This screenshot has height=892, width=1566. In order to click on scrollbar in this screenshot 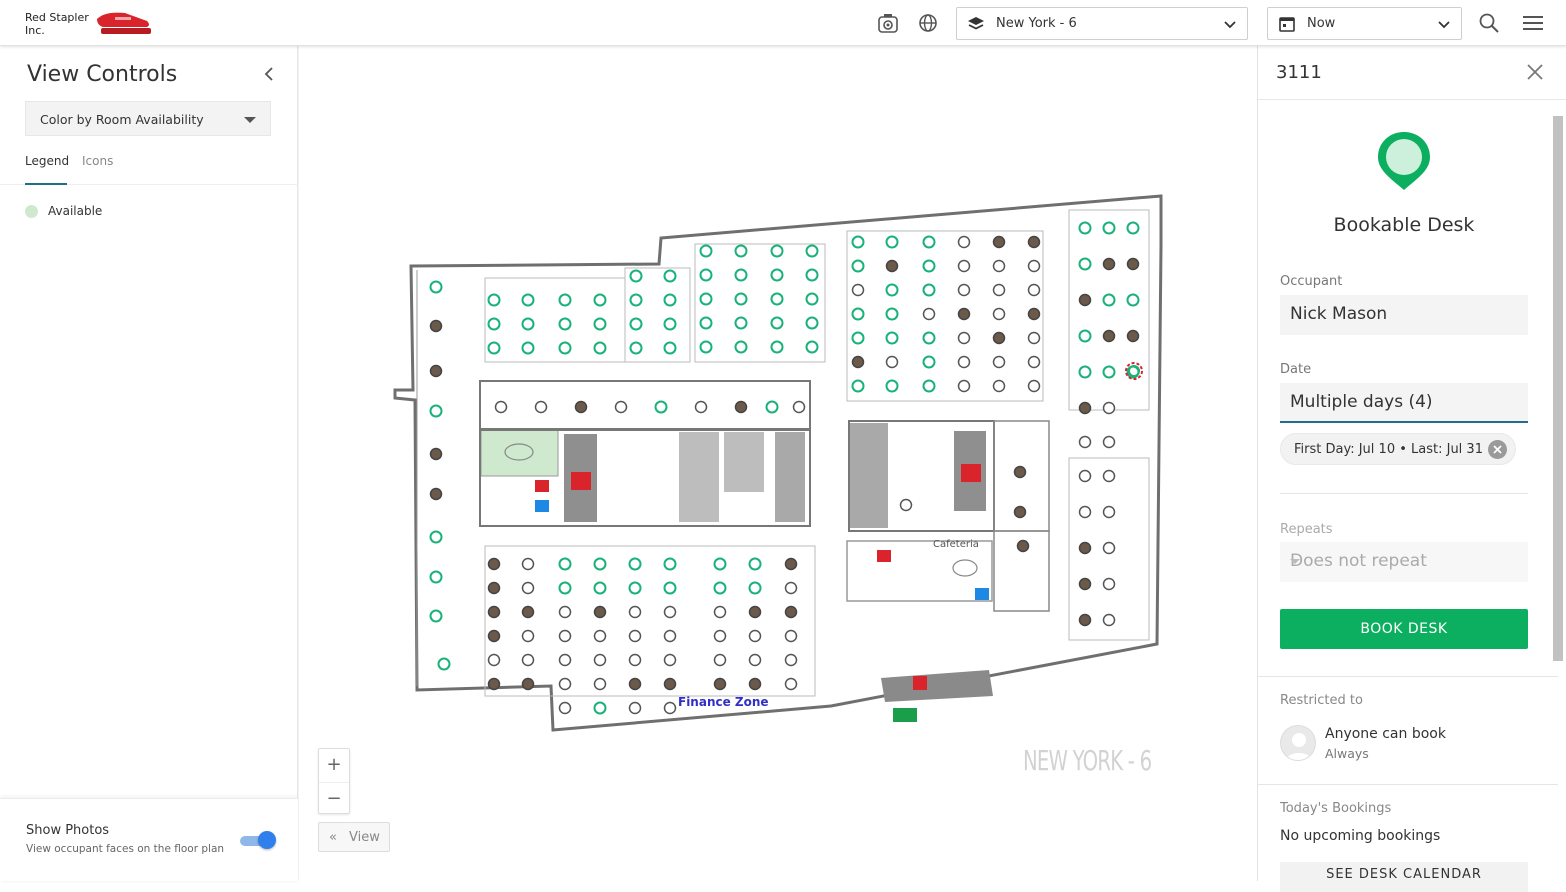, I will do `click(1558, 490)`.